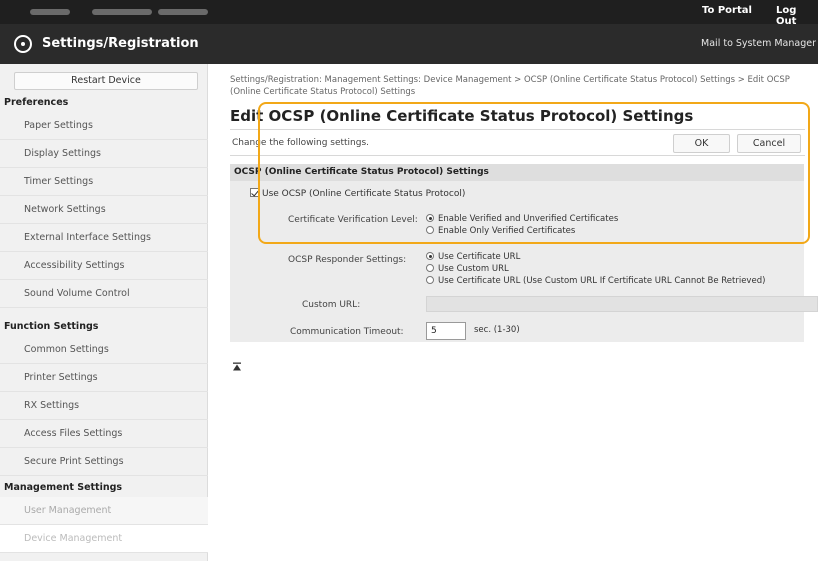  What do you see at coordinates (23, 44) in the screenshot?
I see `settings-gear-icon` at bounding box center [23, 44].